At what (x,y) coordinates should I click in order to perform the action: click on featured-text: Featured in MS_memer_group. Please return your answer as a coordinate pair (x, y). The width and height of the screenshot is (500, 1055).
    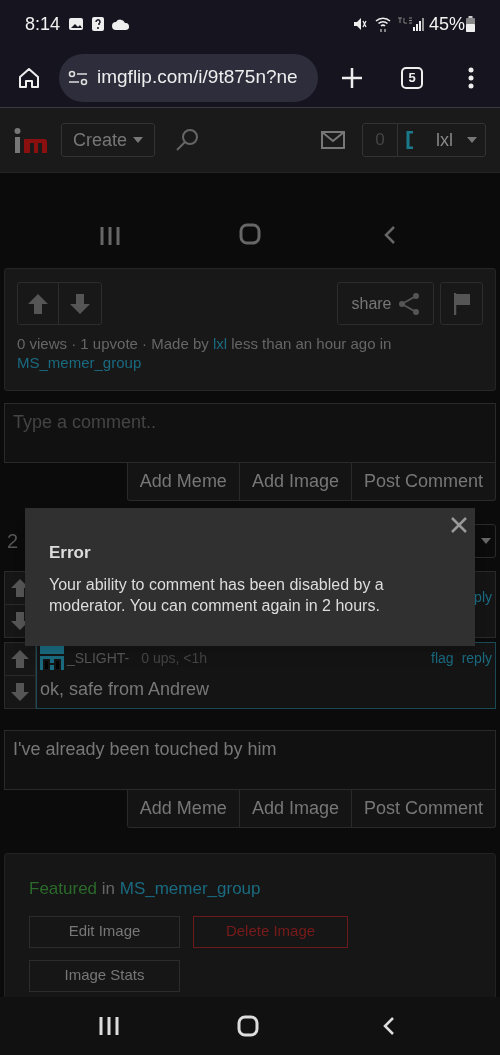
    Looking at the image, I should click on (145, 889).